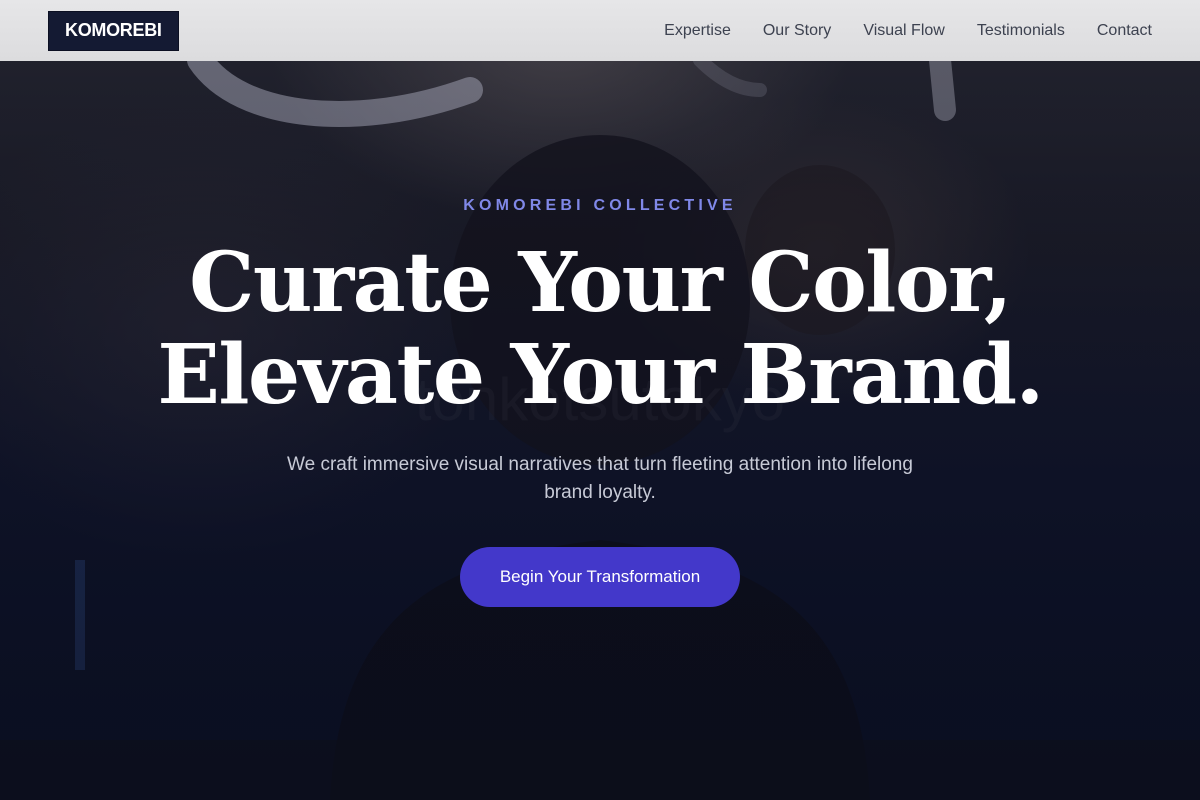 The image size is (1200, 800). I want to click on hero-headline-line-2: Elevate Your Brand., so click(600, 375).